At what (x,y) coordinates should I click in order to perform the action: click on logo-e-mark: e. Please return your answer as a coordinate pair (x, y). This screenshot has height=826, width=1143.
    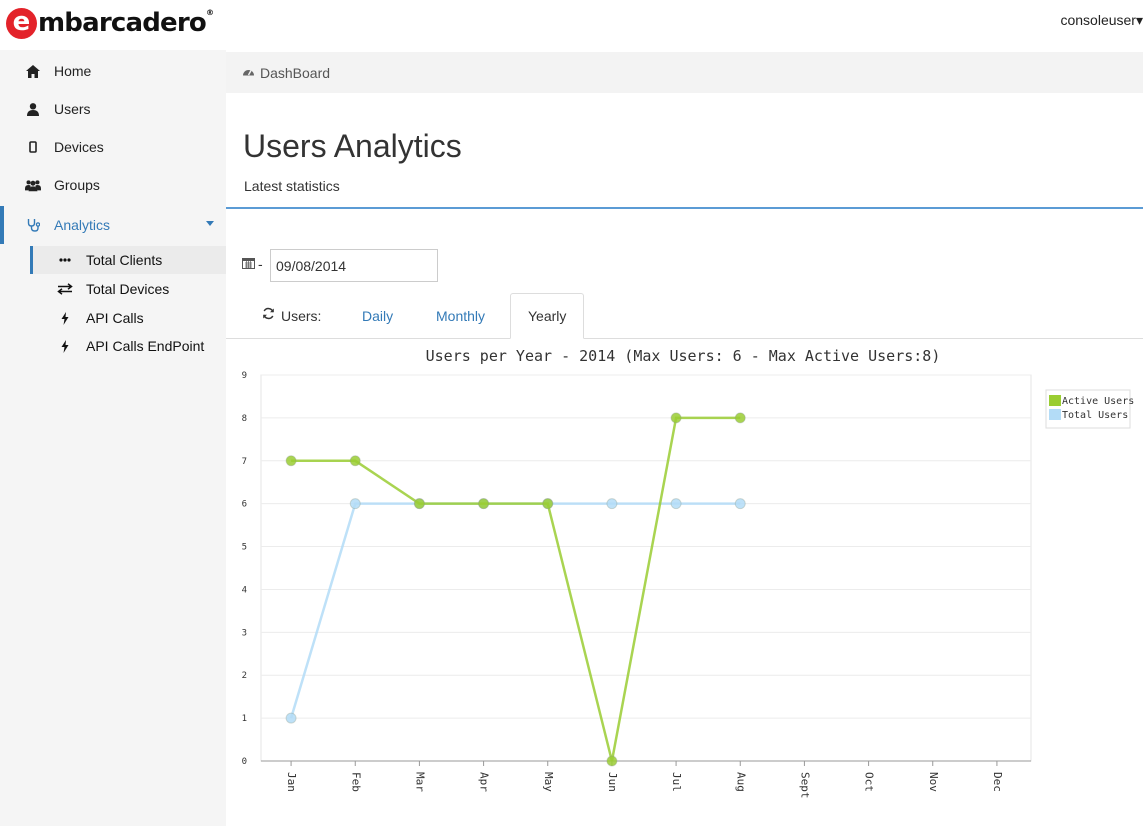
    Looking at the image, I should click on (21, 23).